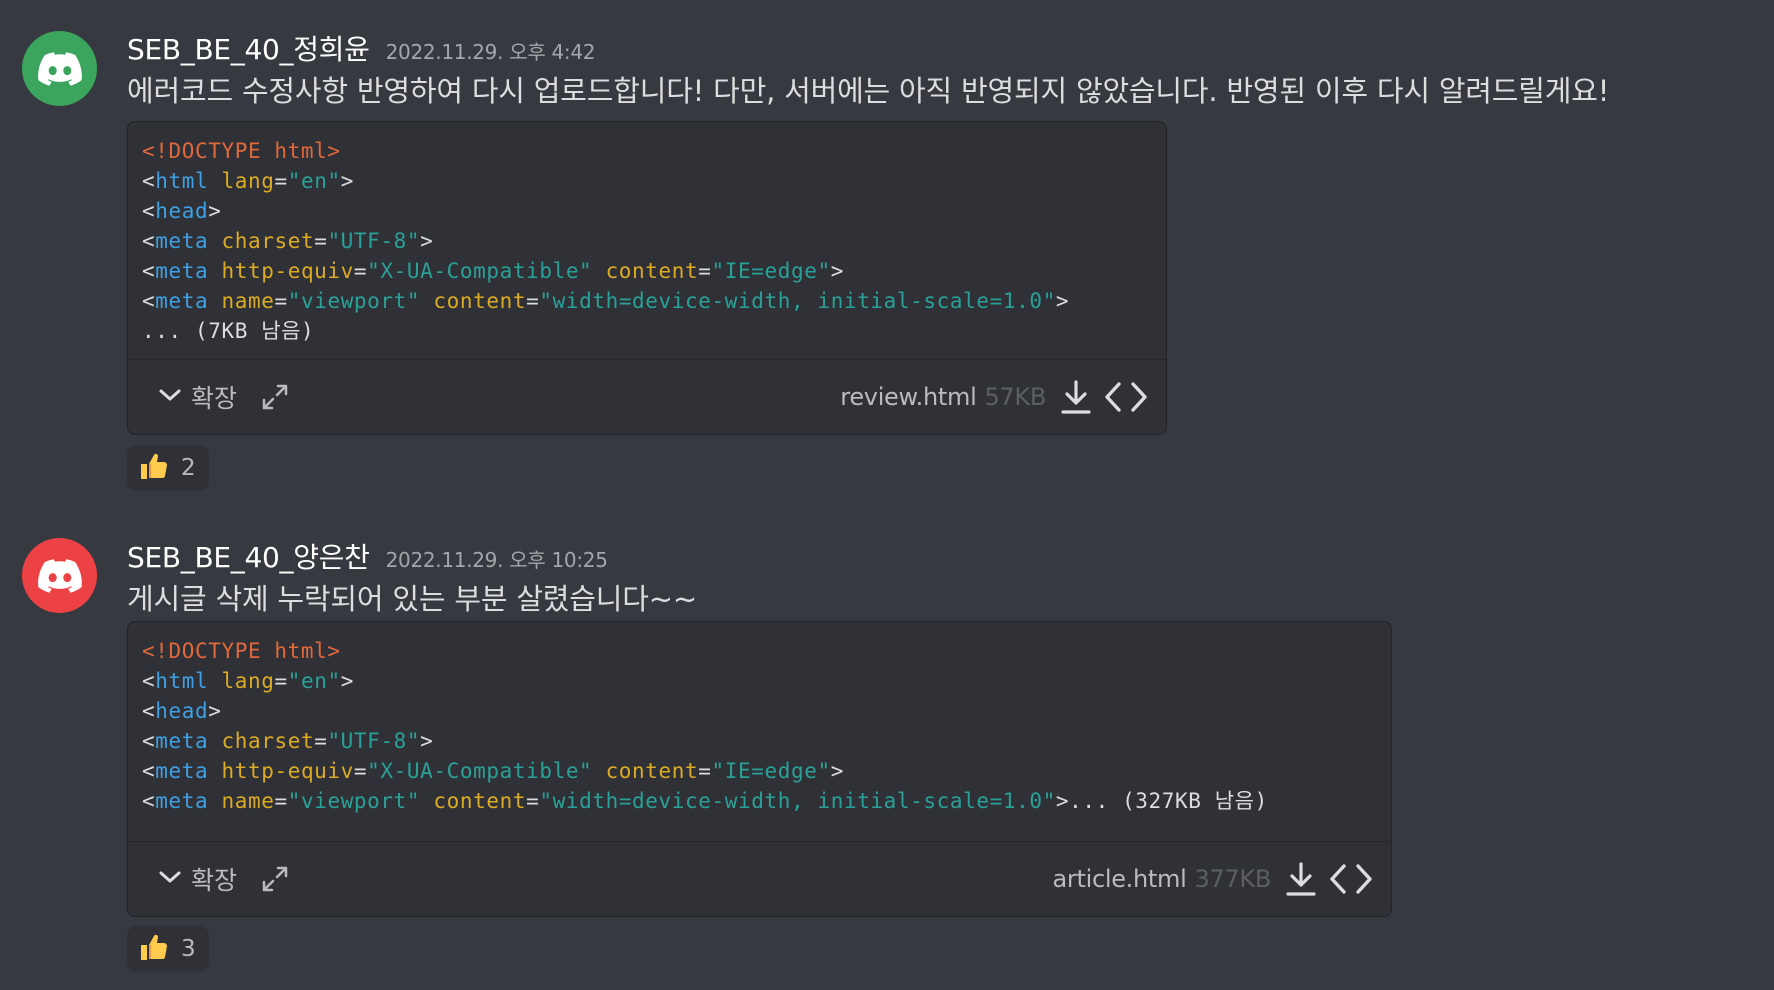 This screenshot has width=1774, height=990. What do you see at coordinates (759, 878) in the screenshot?
I see `file-preview-footer: 확장 article.html 377KB` at bounding box center [759, 878].